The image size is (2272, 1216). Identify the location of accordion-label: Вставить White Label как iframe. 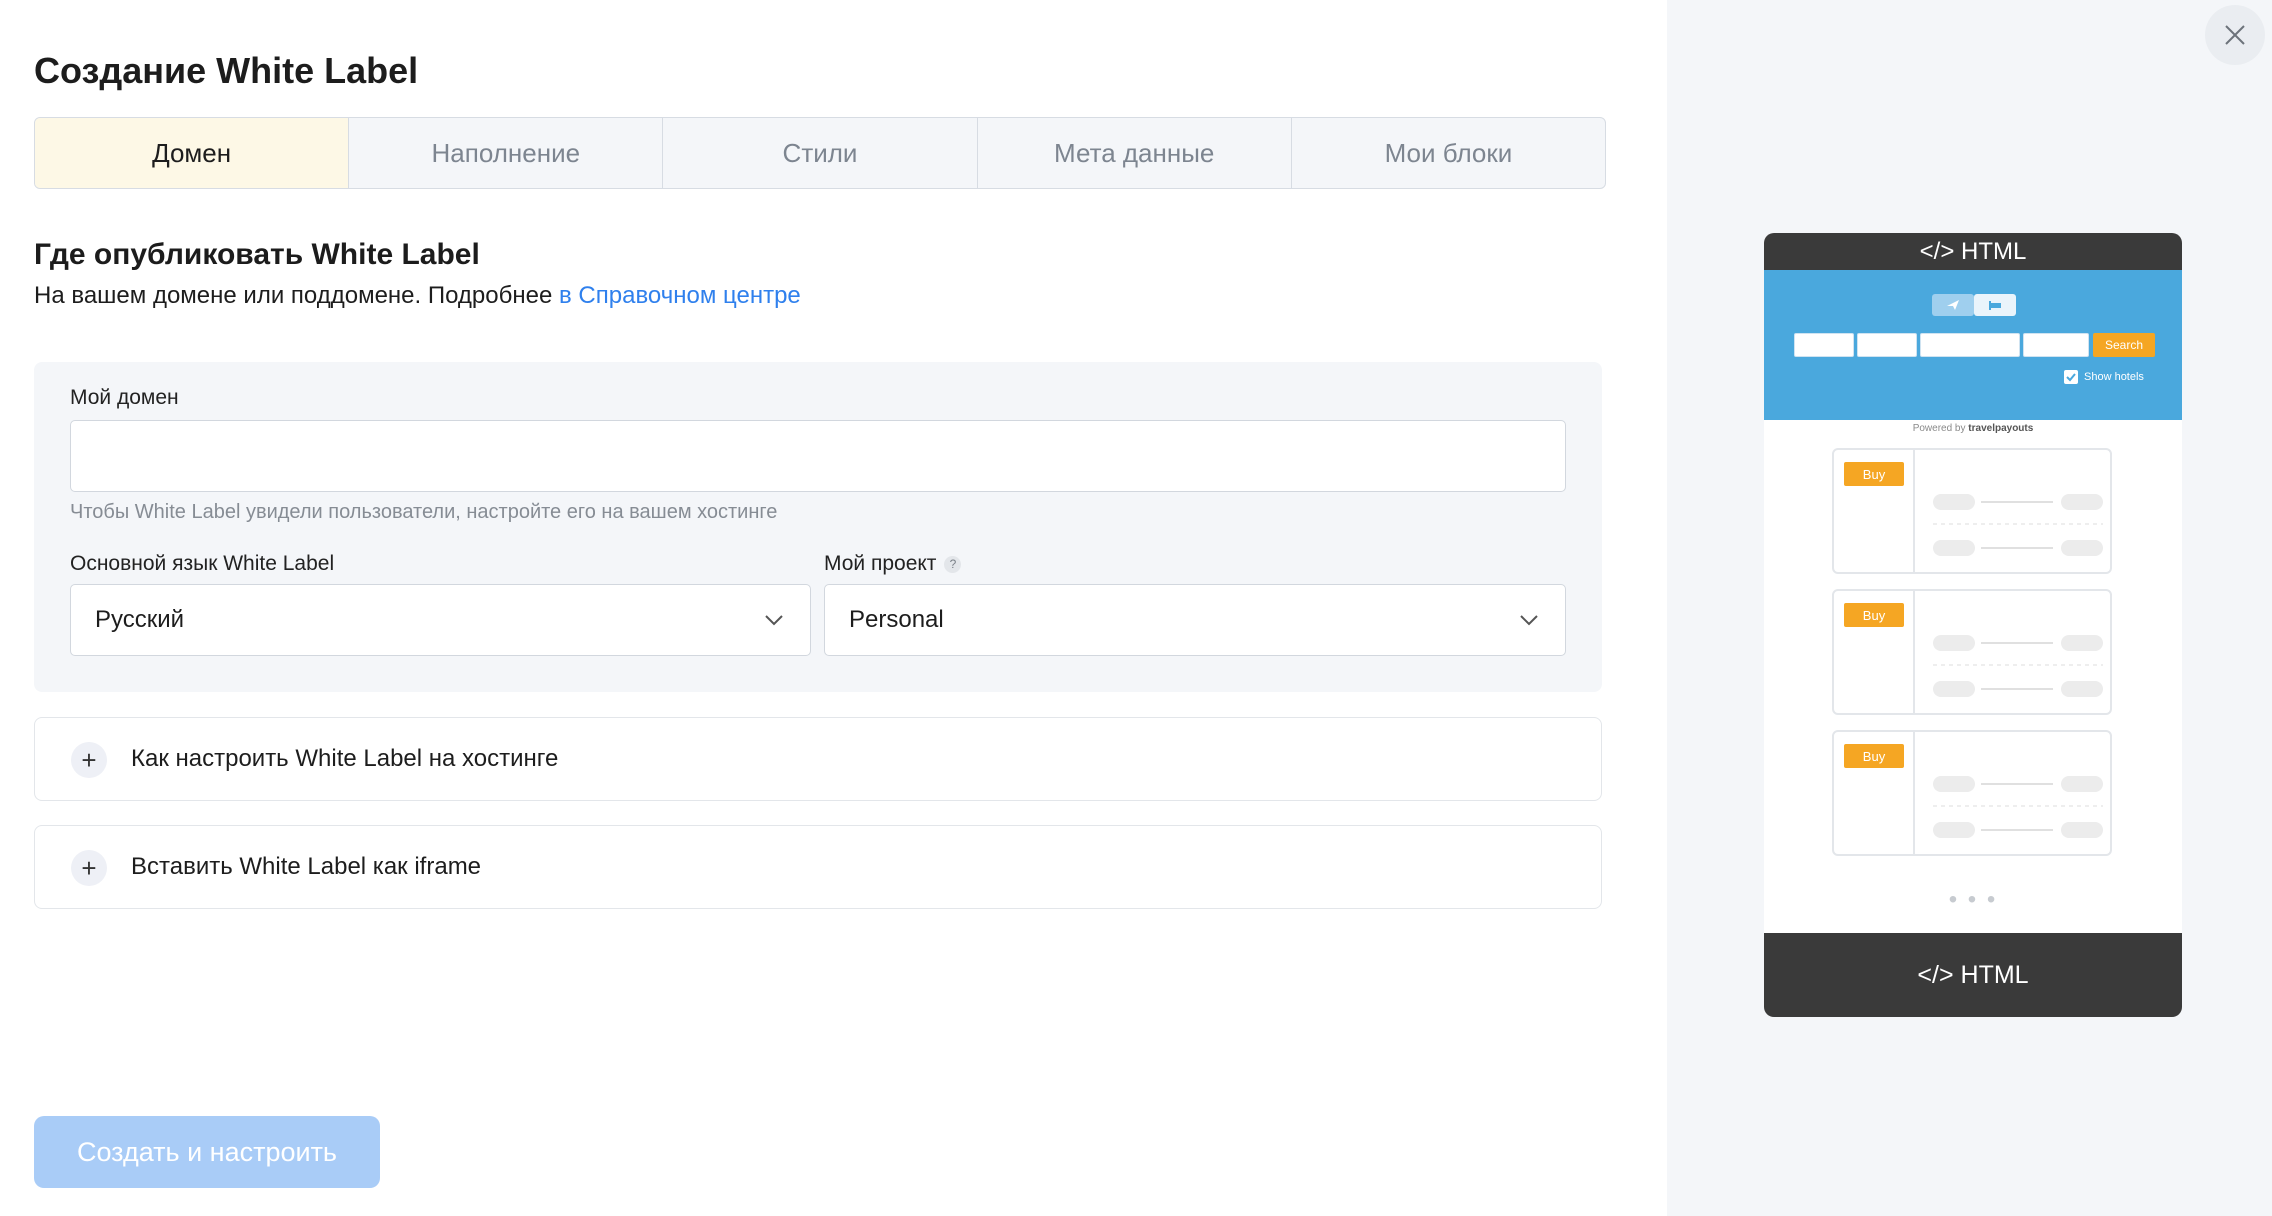
(306, 866).